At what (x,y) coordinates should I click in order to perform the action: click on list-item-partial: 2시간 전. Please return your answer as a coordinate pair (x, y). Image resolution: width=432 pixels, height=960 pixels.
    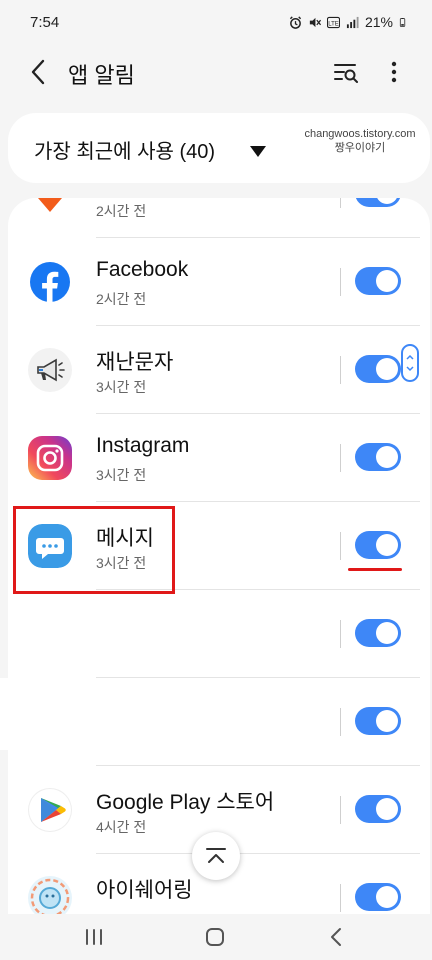
    Looking at the image, I should click on (219, 218).